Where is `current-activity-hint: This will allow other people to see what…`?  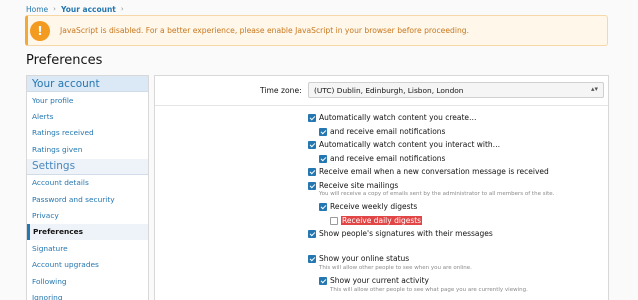 current-activity-hint: This will allow other people to see what… is located at coordinates (429, 290).